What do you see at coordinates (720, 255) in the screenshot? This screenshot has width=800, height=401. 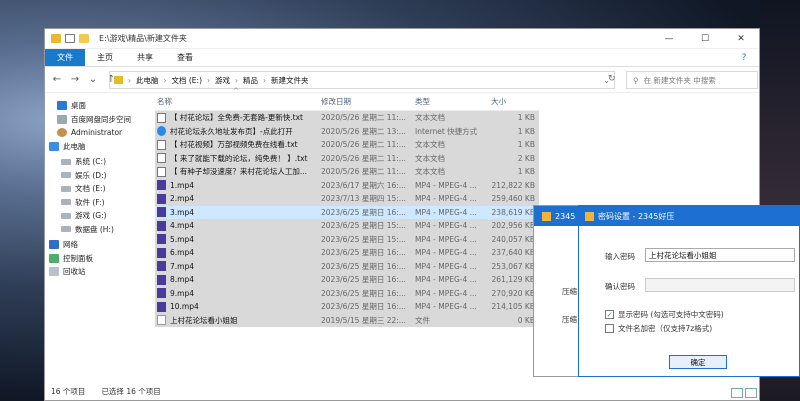 I see `password-input: 上村花论坛看小姐姐` at bounding box center [720, 255].